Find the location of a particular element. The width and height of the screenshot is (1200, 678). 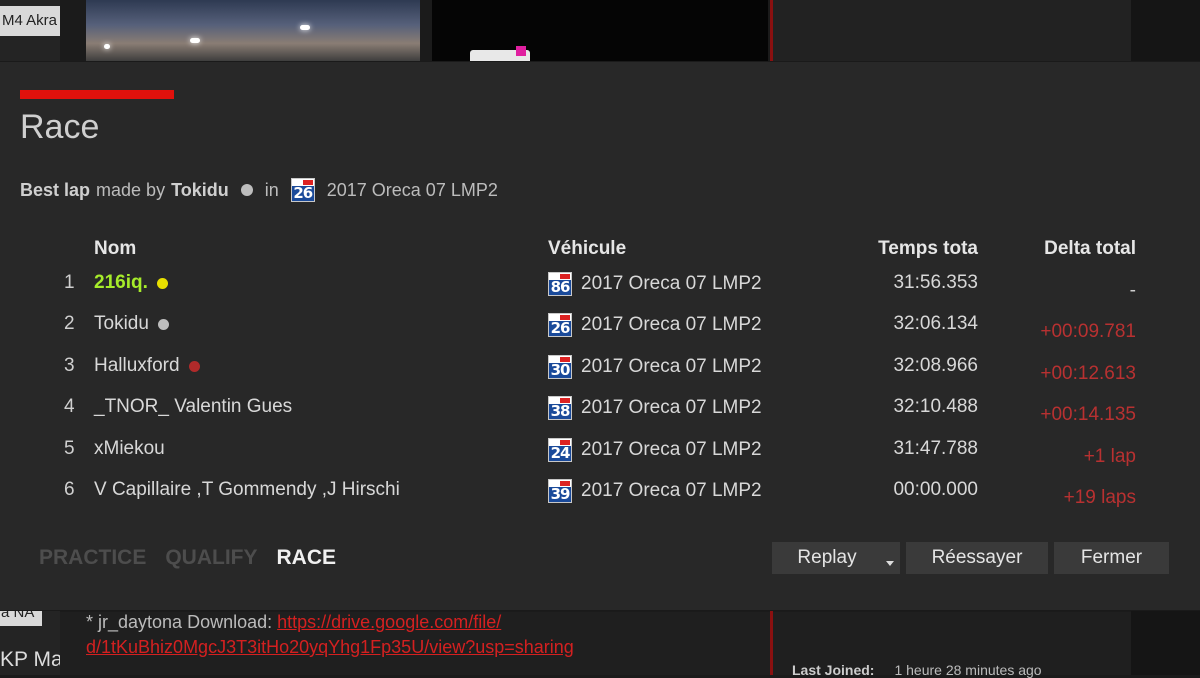

driver-name: 216iq. is located at coordinates (131, 283).